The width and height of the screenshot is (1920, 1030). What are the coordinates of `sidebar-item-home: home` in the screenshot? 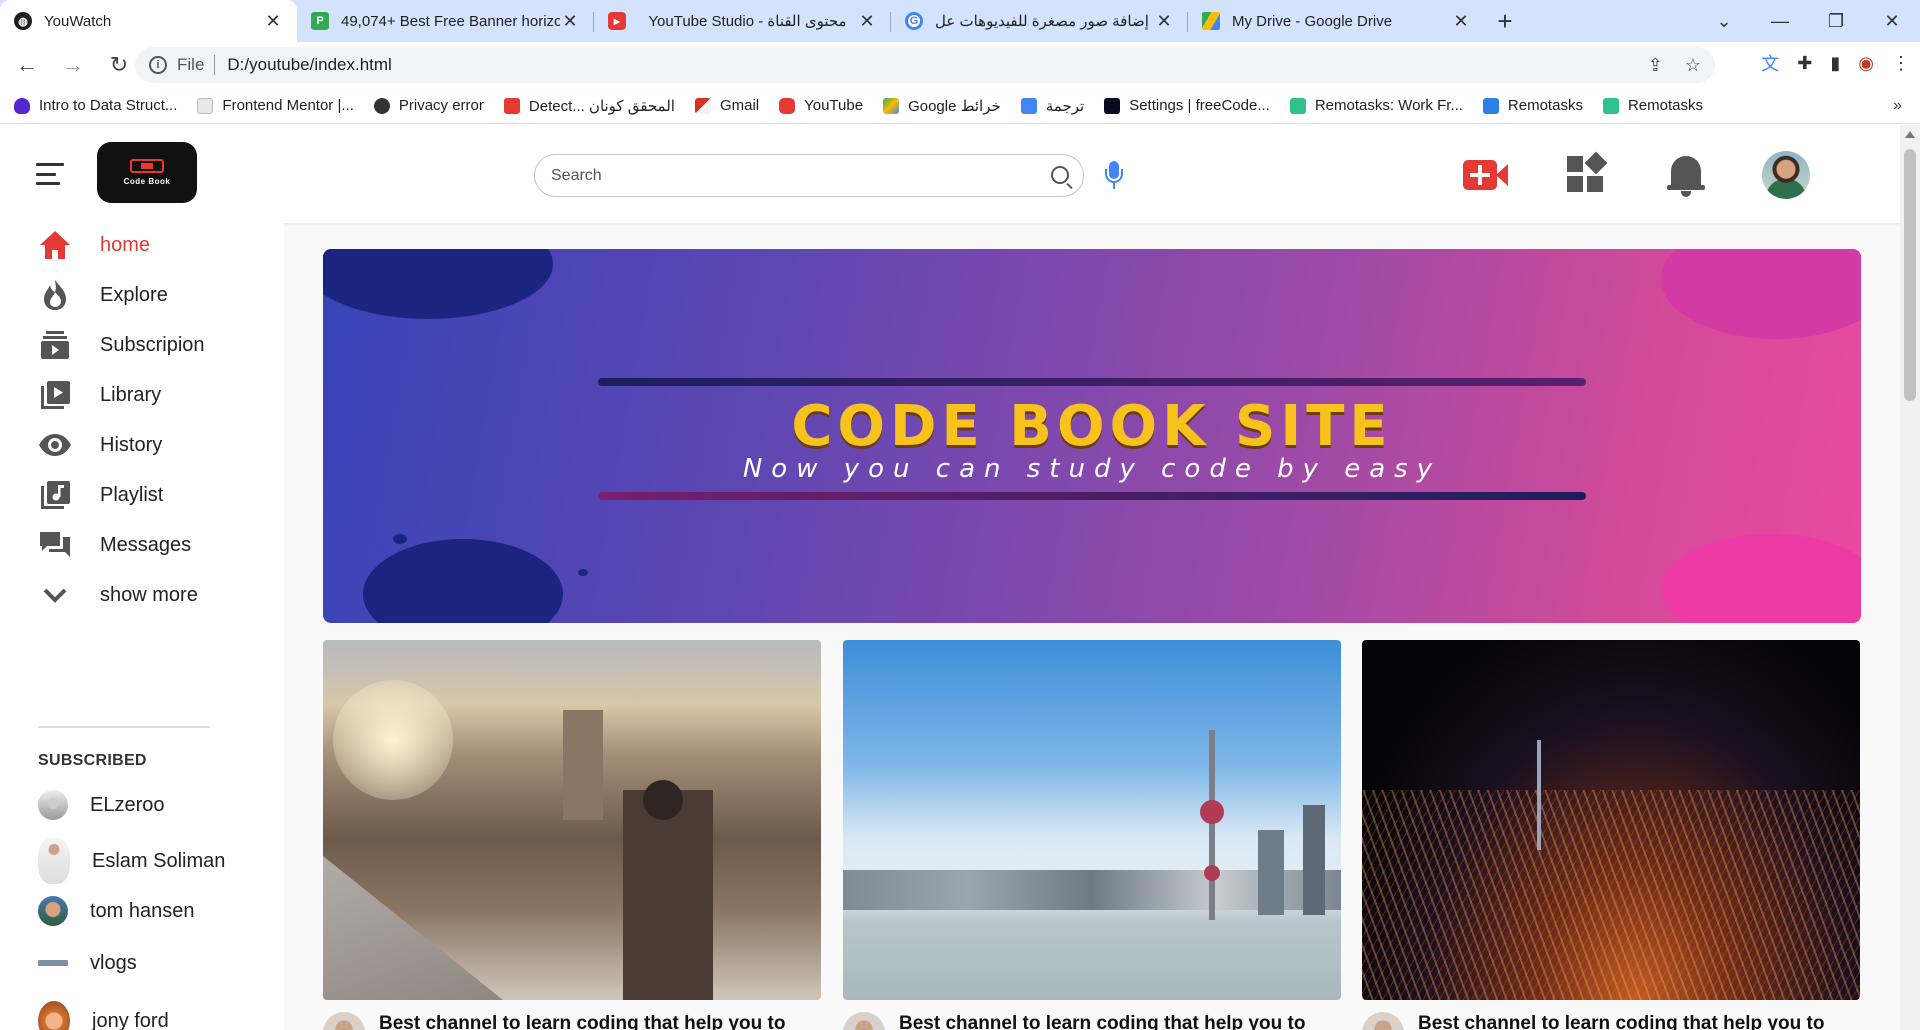 It's located at (153, 245).